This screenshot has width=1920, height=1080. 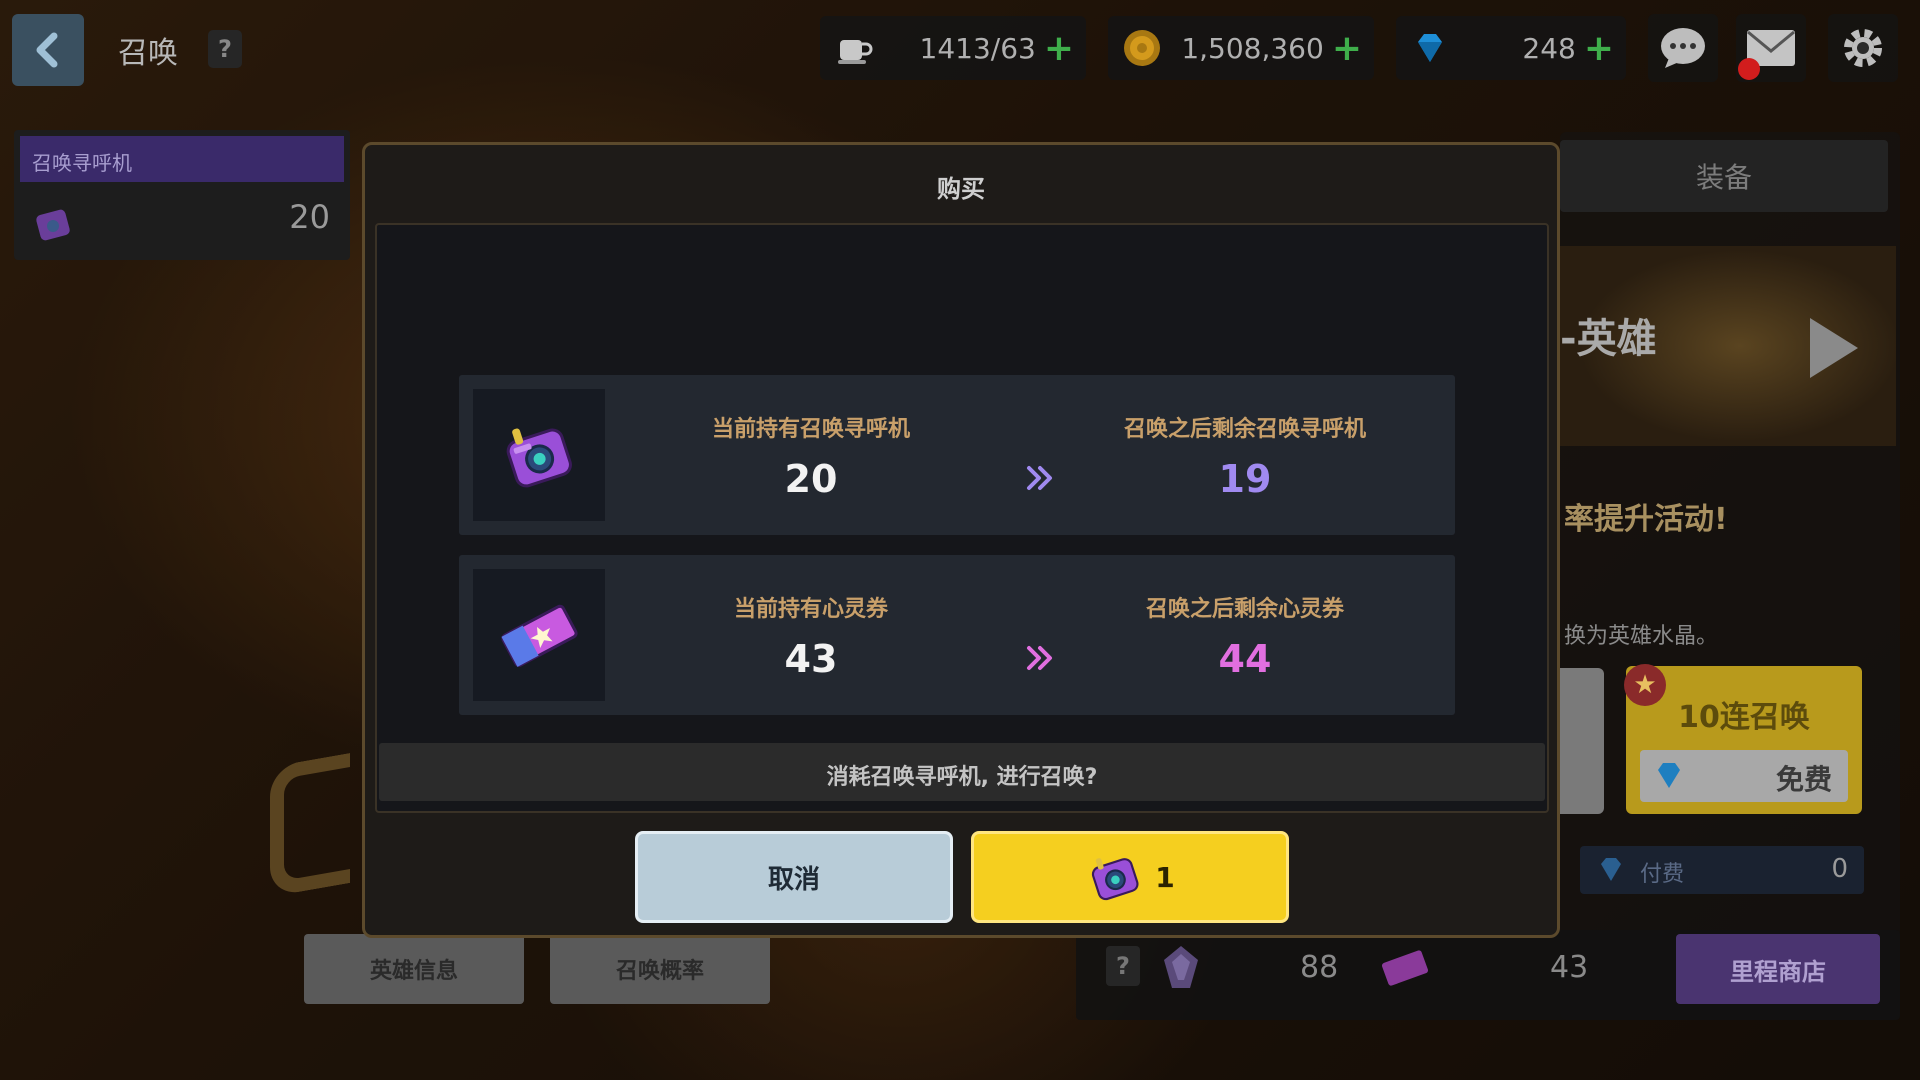 I want to click on current-pager-label: 当前持有召唤寻呼机, so click(x=810, y=429).